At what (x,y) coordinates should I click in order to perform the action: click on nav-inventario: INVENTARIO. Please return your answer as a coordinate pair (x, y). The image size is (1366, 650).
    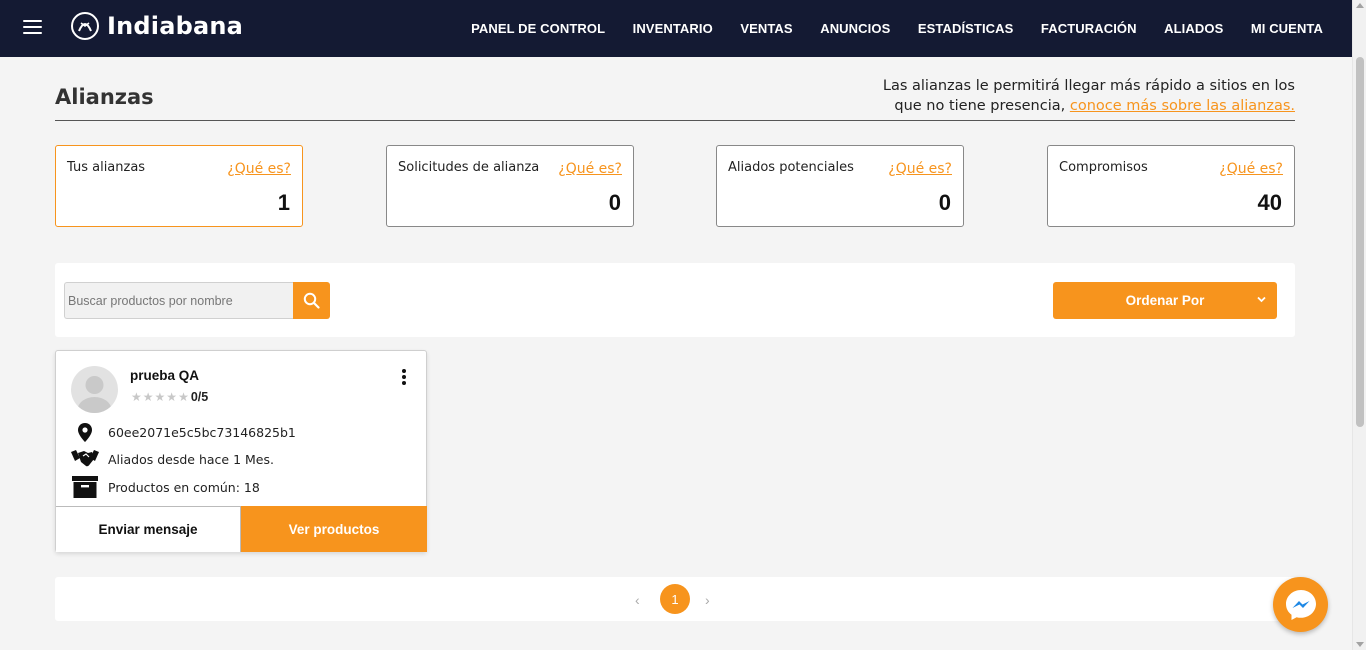
    Looking at the image, I should click on (673, 28).